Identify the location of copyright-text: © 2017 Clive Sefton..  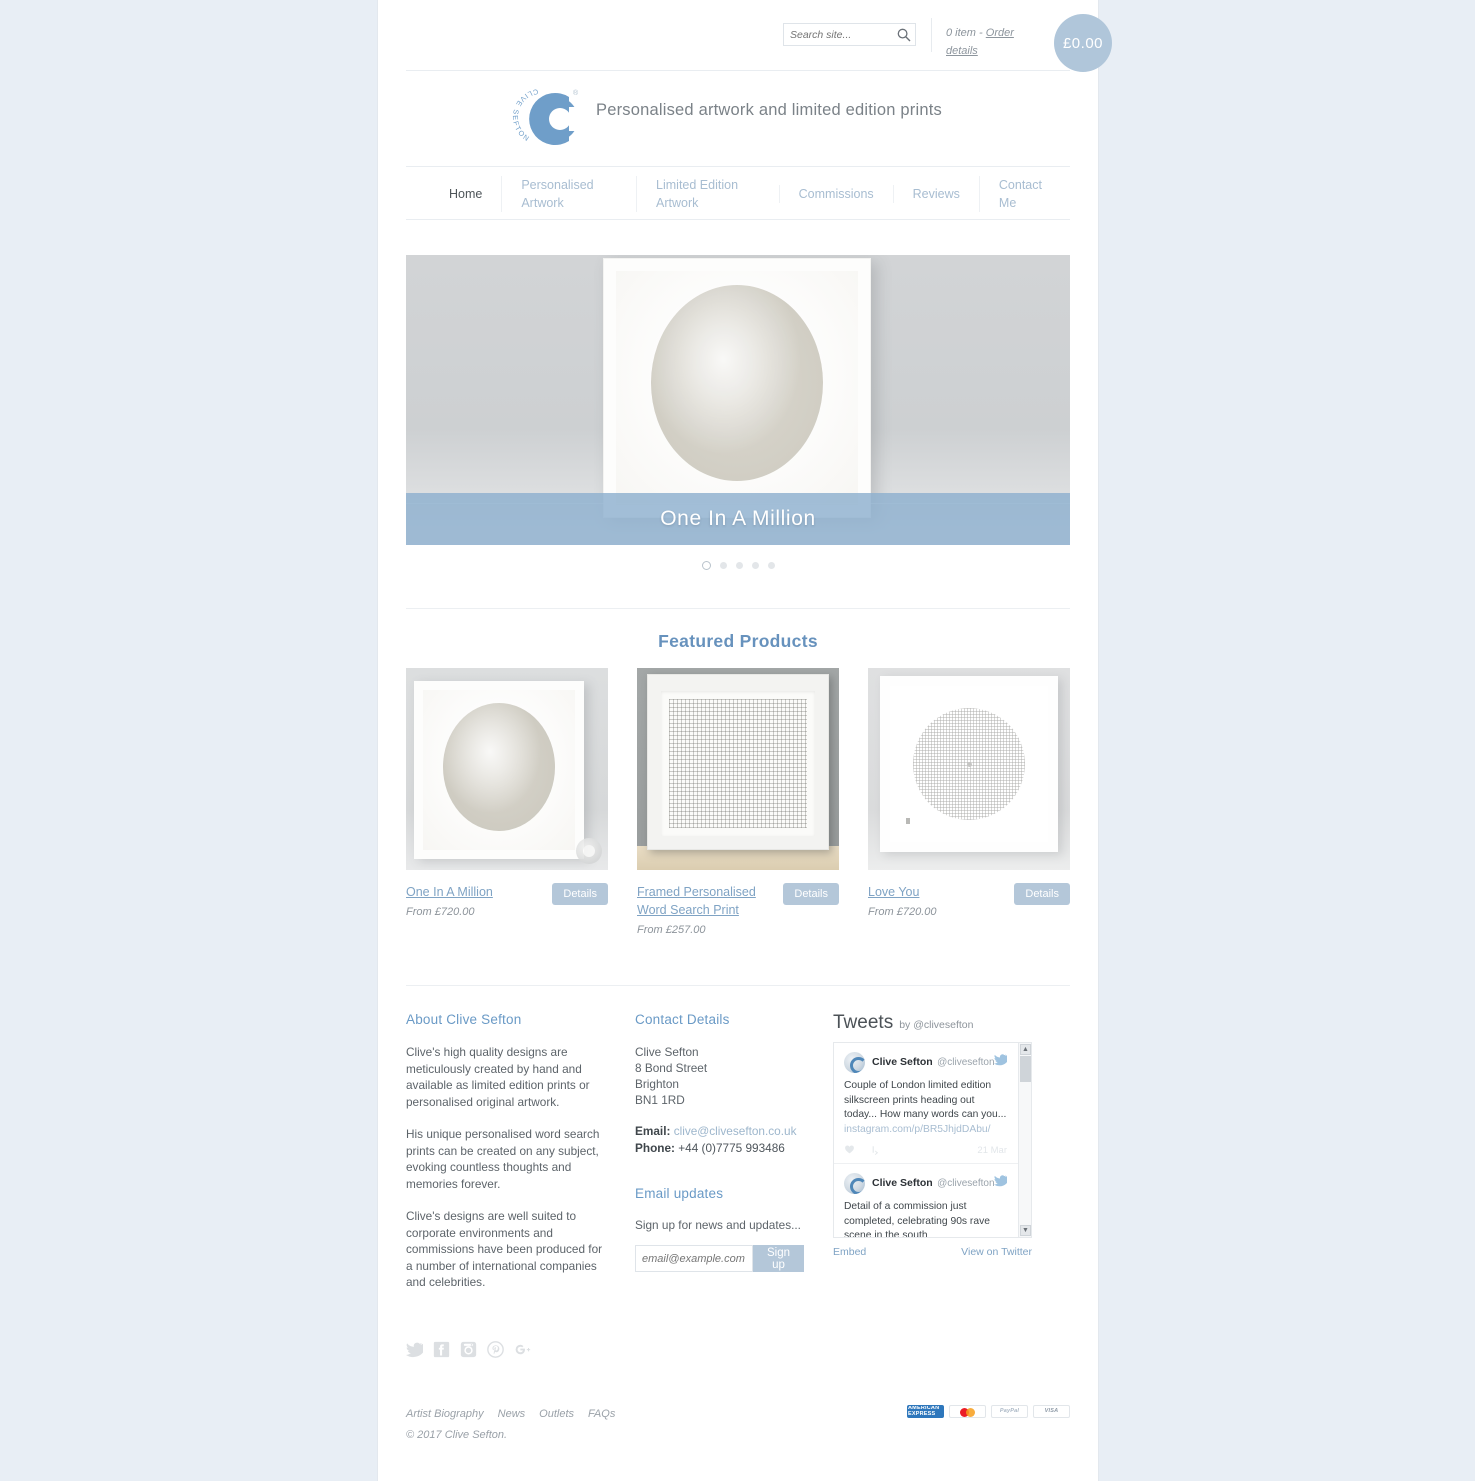
(457, 1434).